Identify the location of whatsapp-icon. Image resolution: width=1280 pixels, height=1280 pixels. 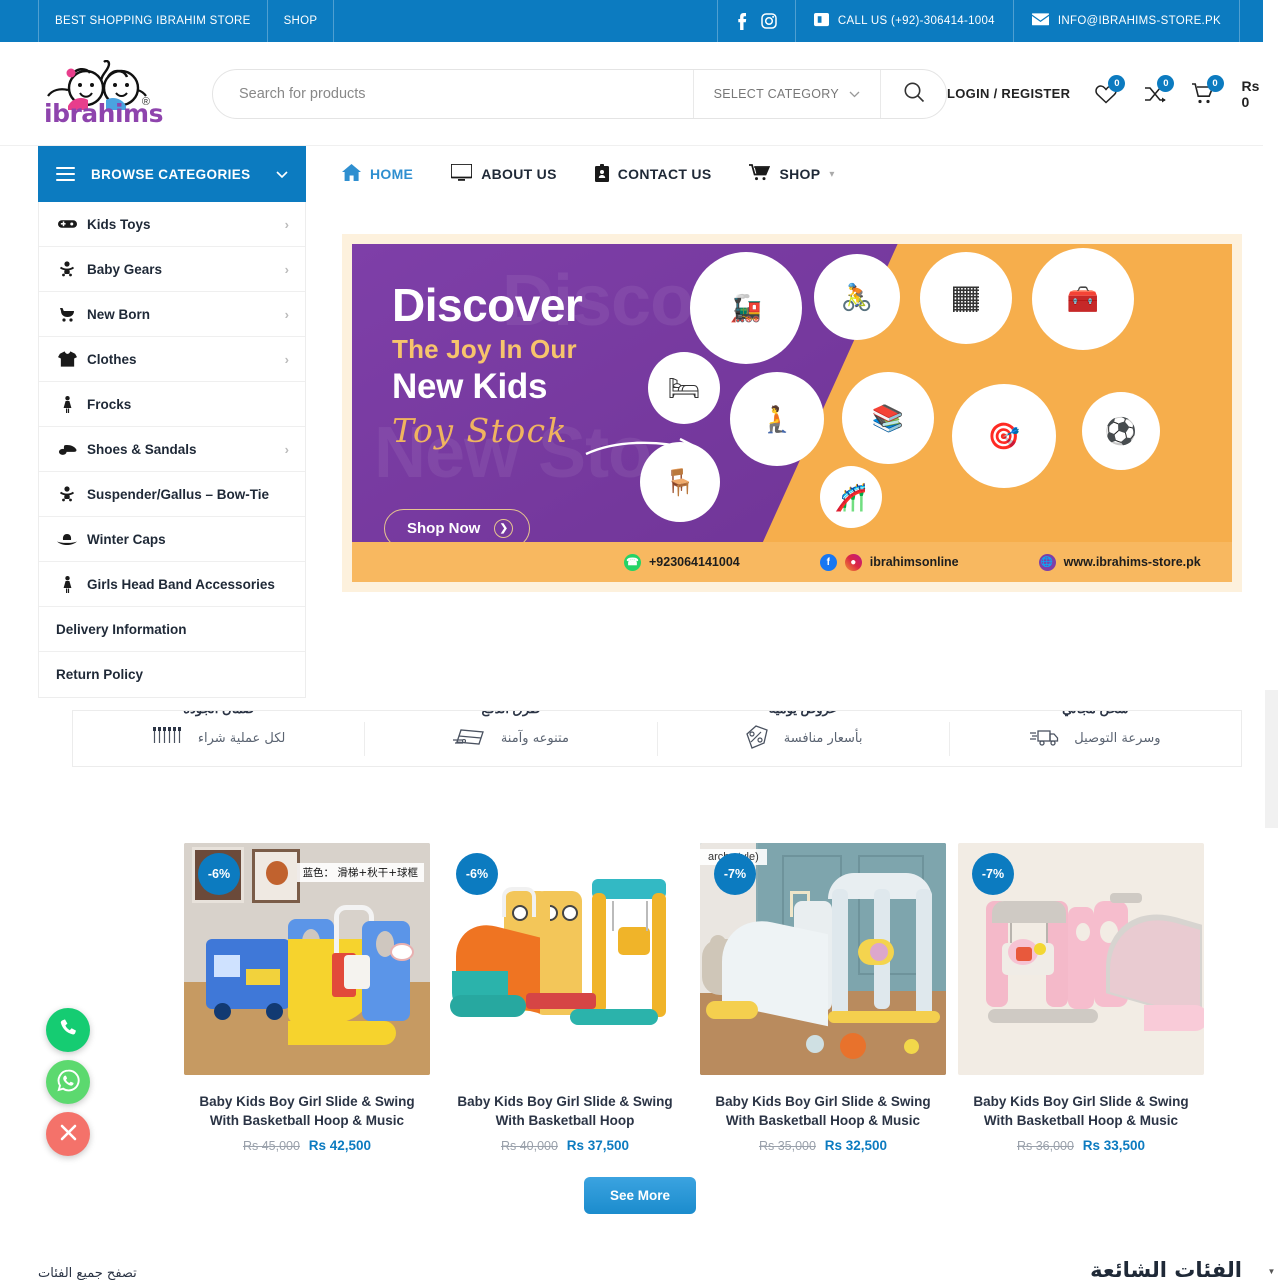
(68, 1082).